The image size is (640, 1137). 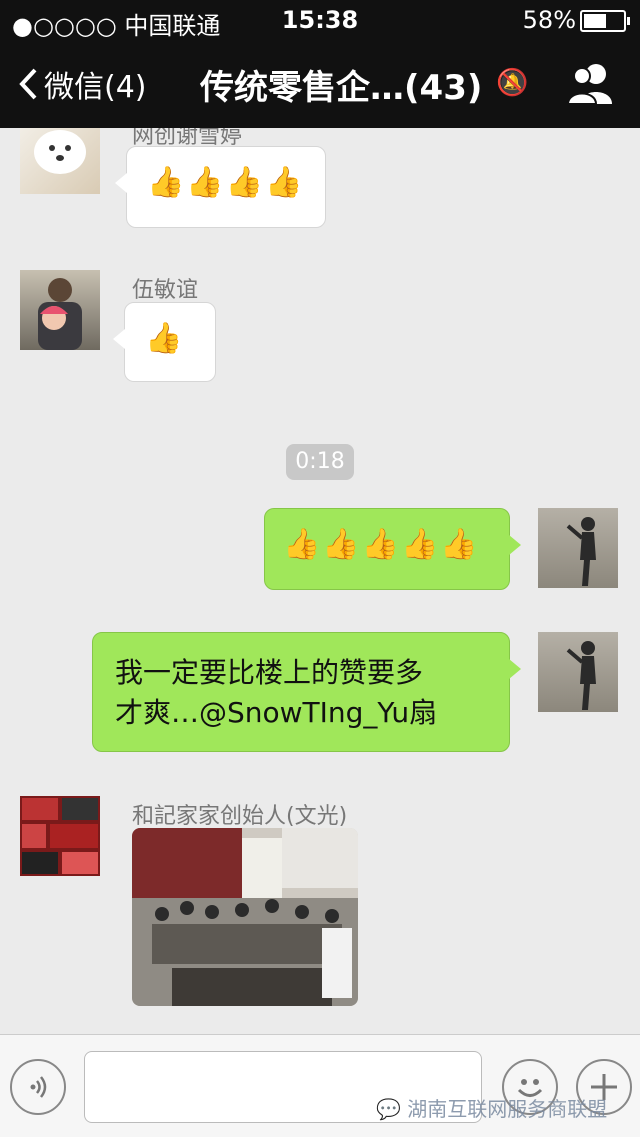 I want to click on wechat-icon: 💬, so click(x=388, y=1109).